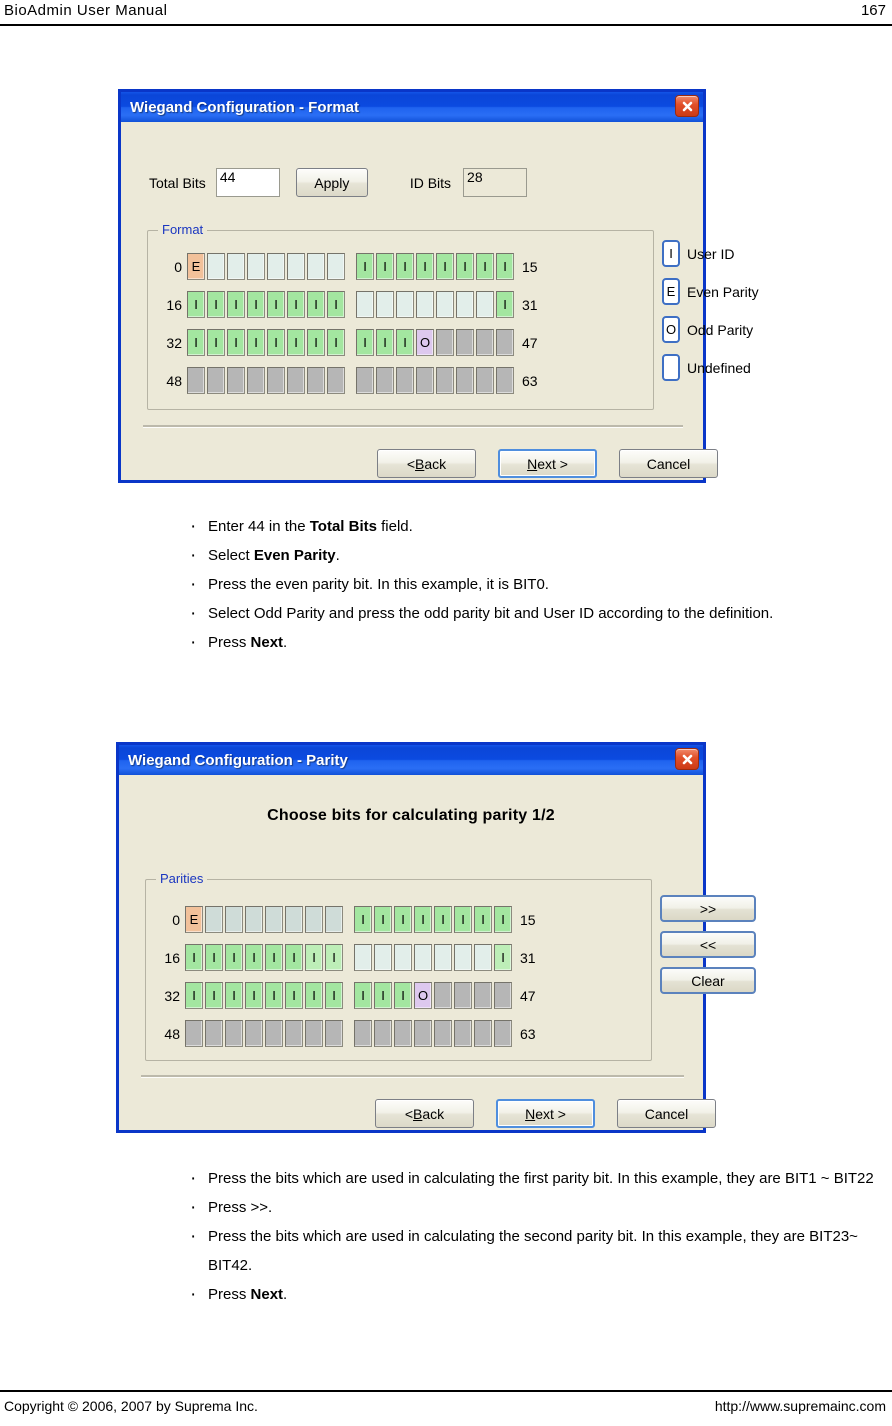  Describe the element at coordinates (710, 367) in the screenshot. I see `legend-item: Undefined` at that location.